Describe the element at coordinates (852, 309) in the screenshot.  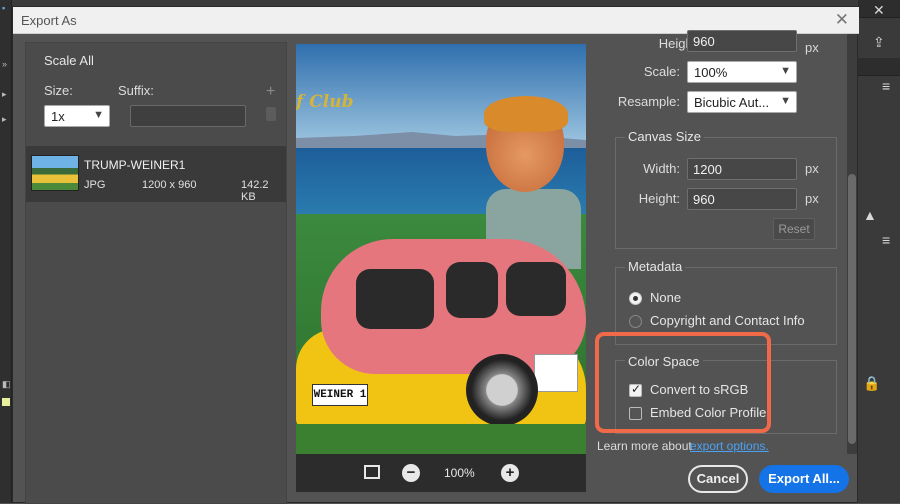
I see `scrollbar-thumb` at that location.